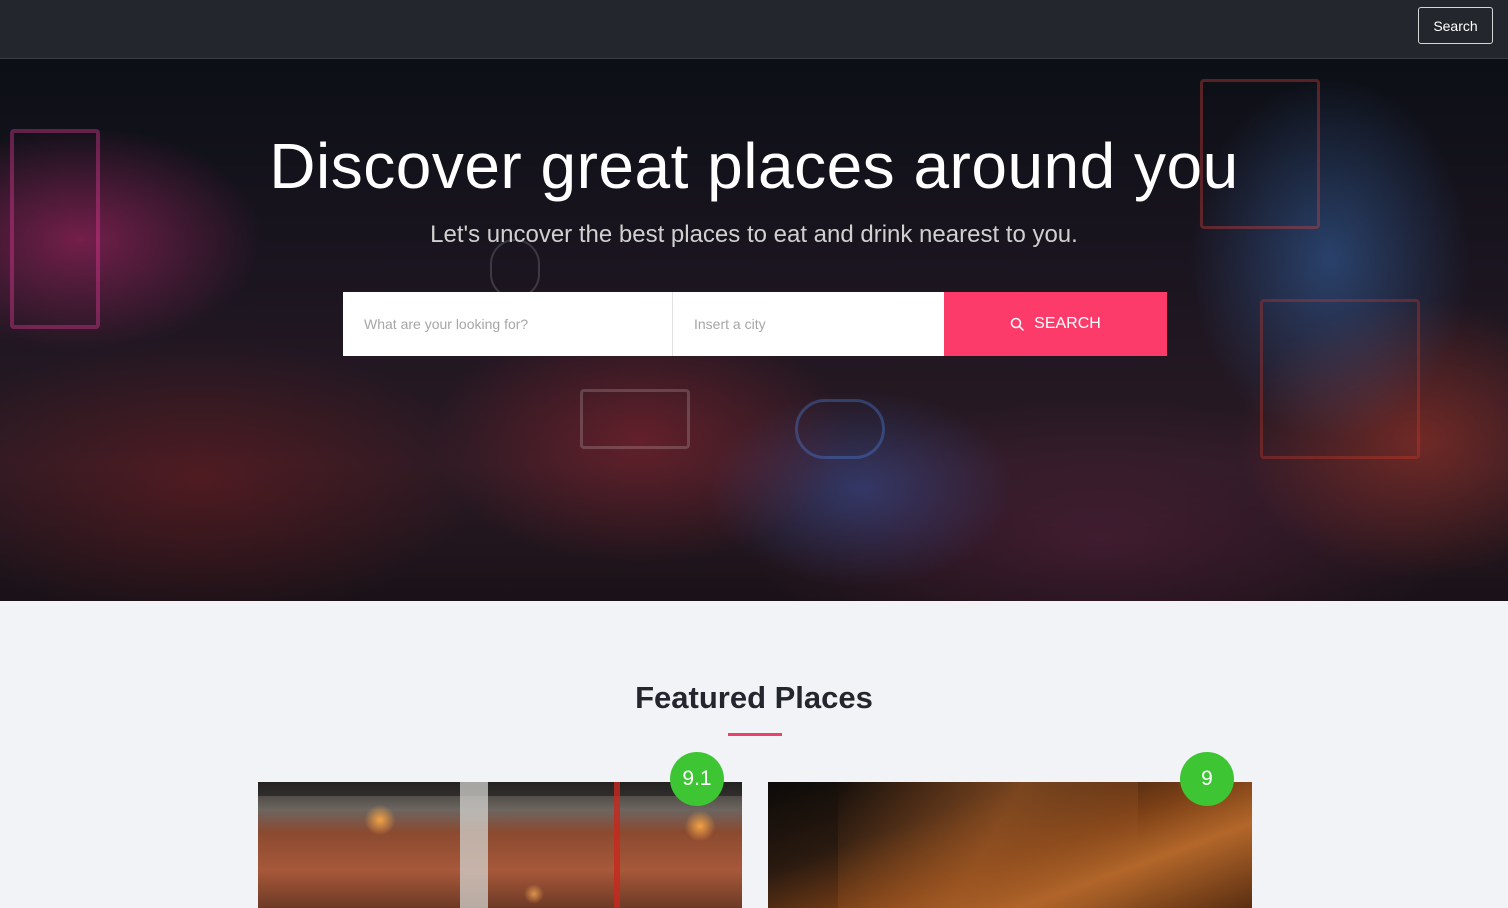  What do you see at coordinates (1067, 323) in the screenshot?
I see `search-button-label: SEARCH` at bounding box center [1067, 323].